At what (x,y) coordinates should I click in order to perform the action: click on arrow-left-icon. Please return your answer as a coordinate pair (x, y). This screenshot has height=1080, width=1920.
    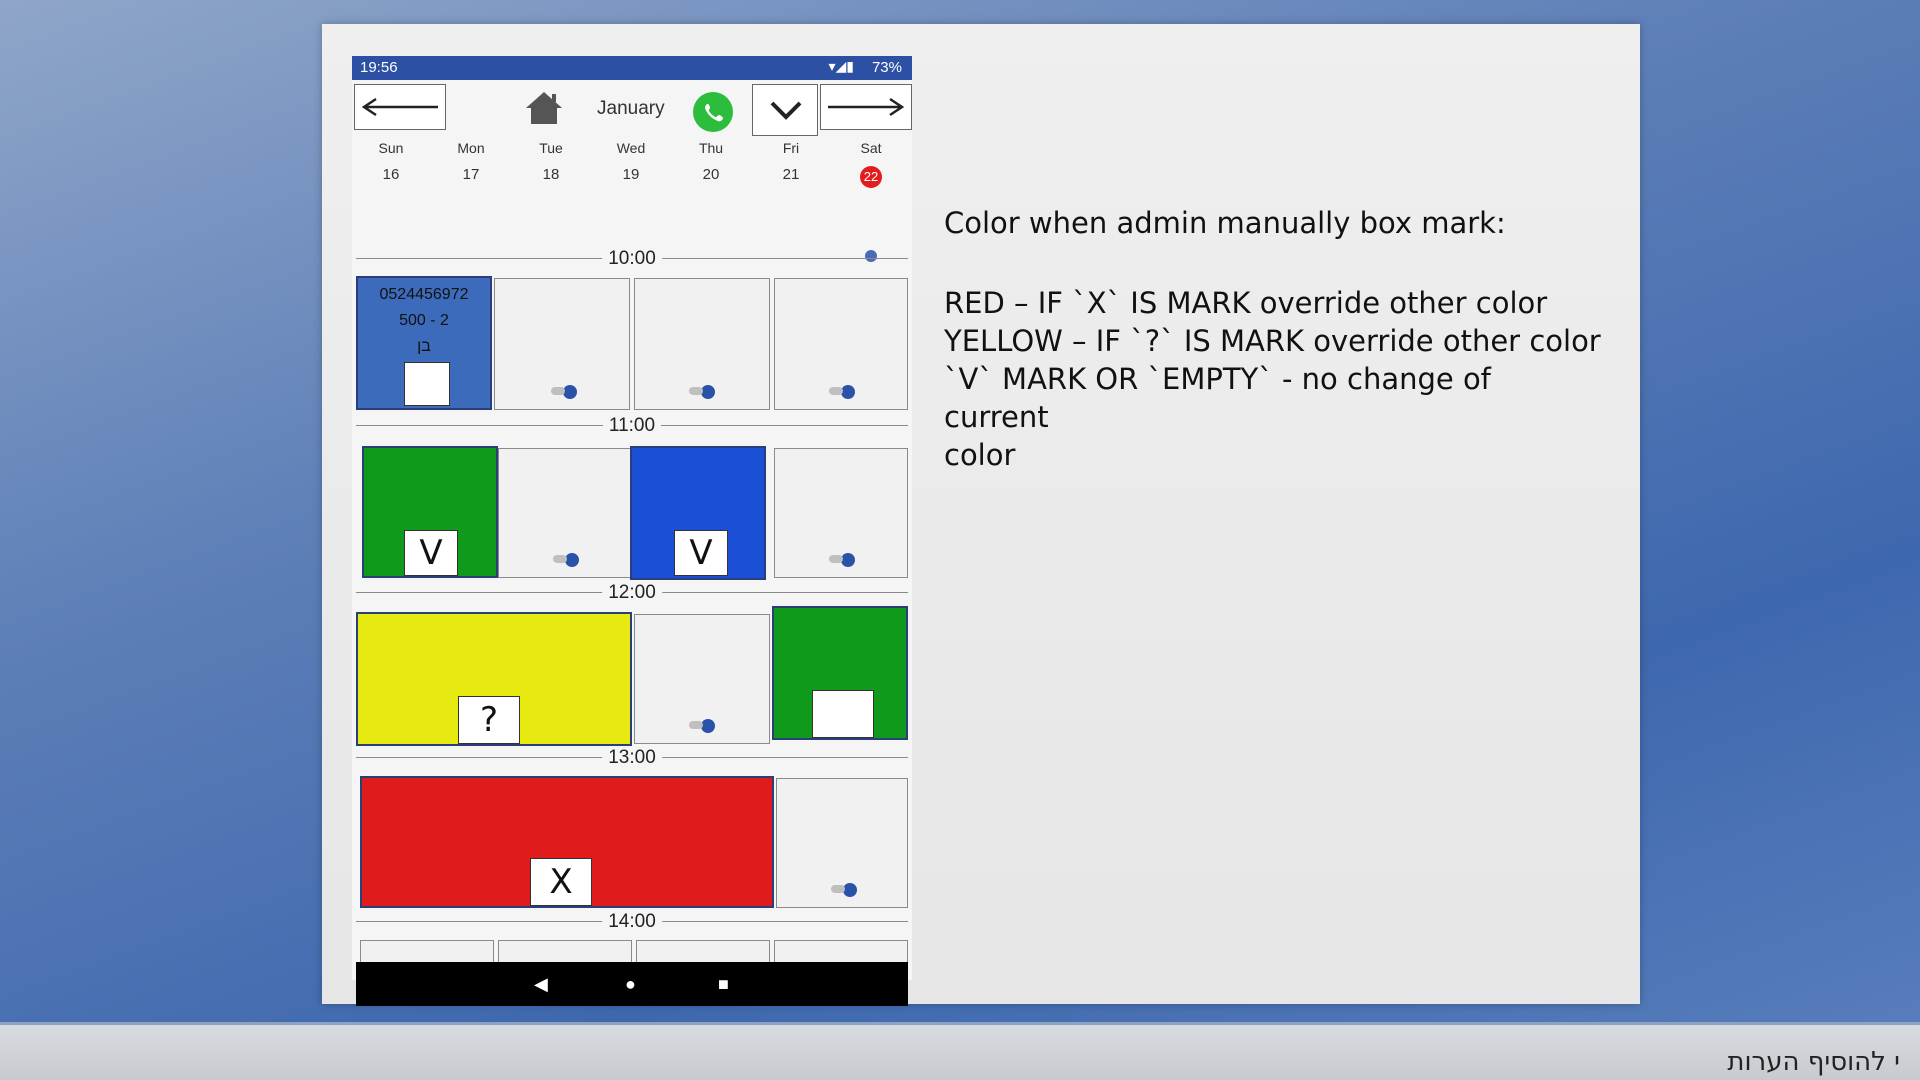
    Looking at the image, I should click on (399, 107).